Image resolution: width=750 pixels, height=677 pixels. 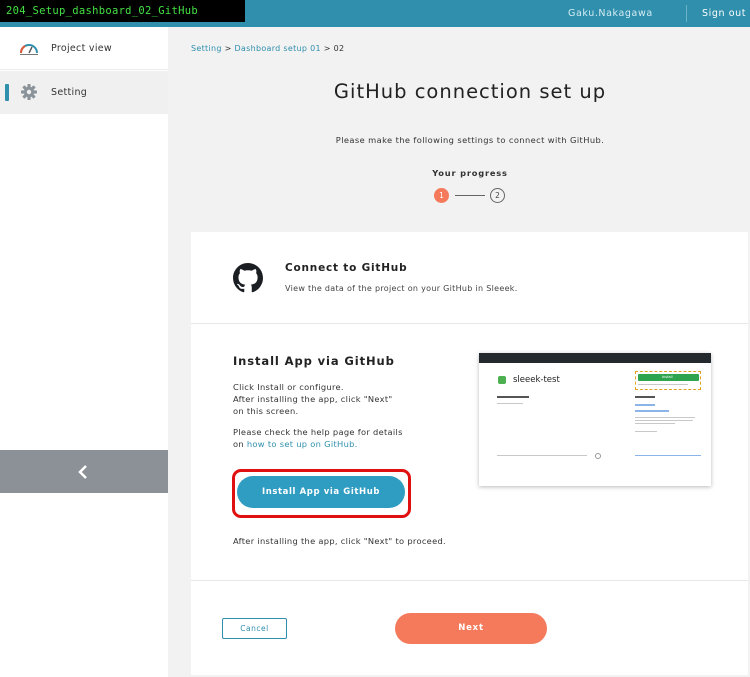 I want to click on help-link: how to set up on GitHub., so click(x=302, y=444).